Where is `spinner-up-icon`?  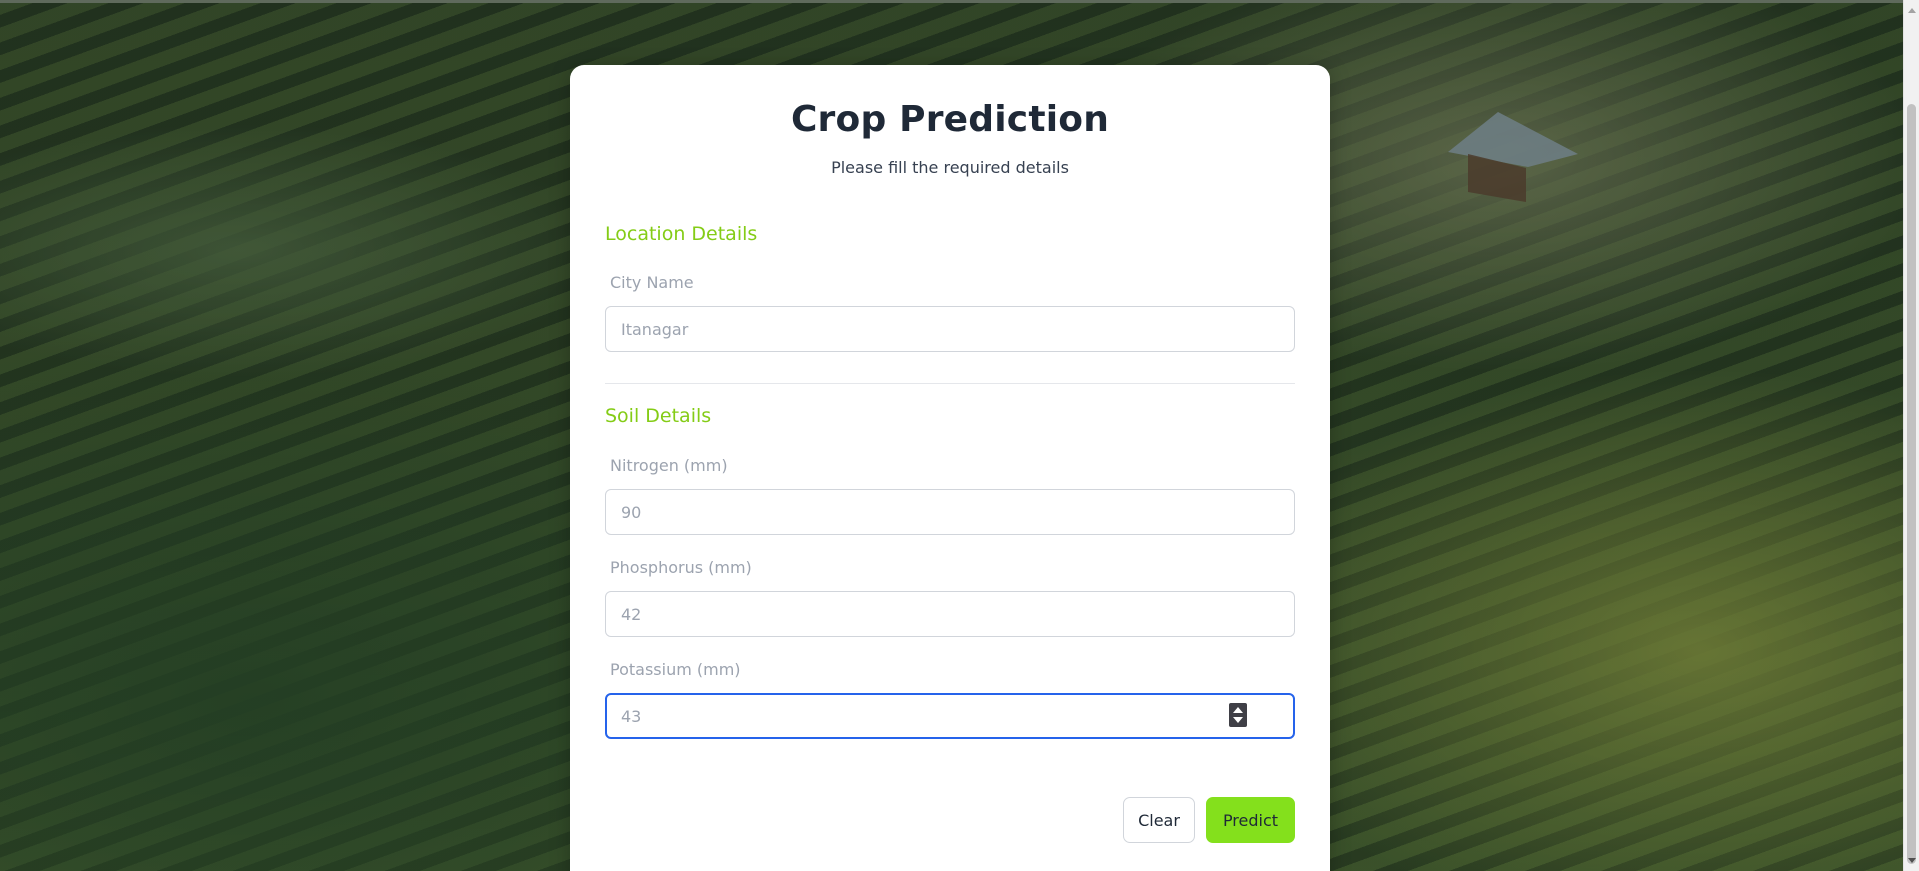
spinner-up-icon is located at coordinates (1238, 710).